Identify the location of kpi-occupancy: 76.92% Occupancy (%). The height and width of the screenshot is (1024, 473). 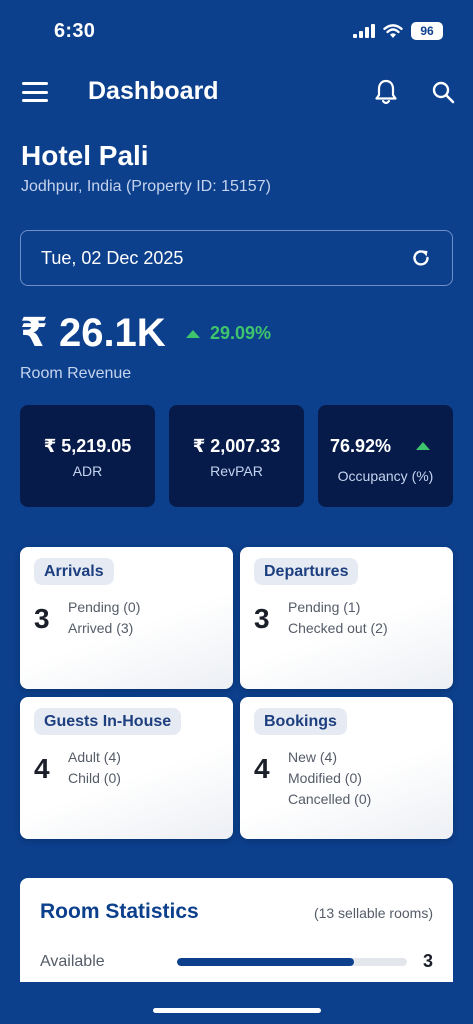
(385, 456).